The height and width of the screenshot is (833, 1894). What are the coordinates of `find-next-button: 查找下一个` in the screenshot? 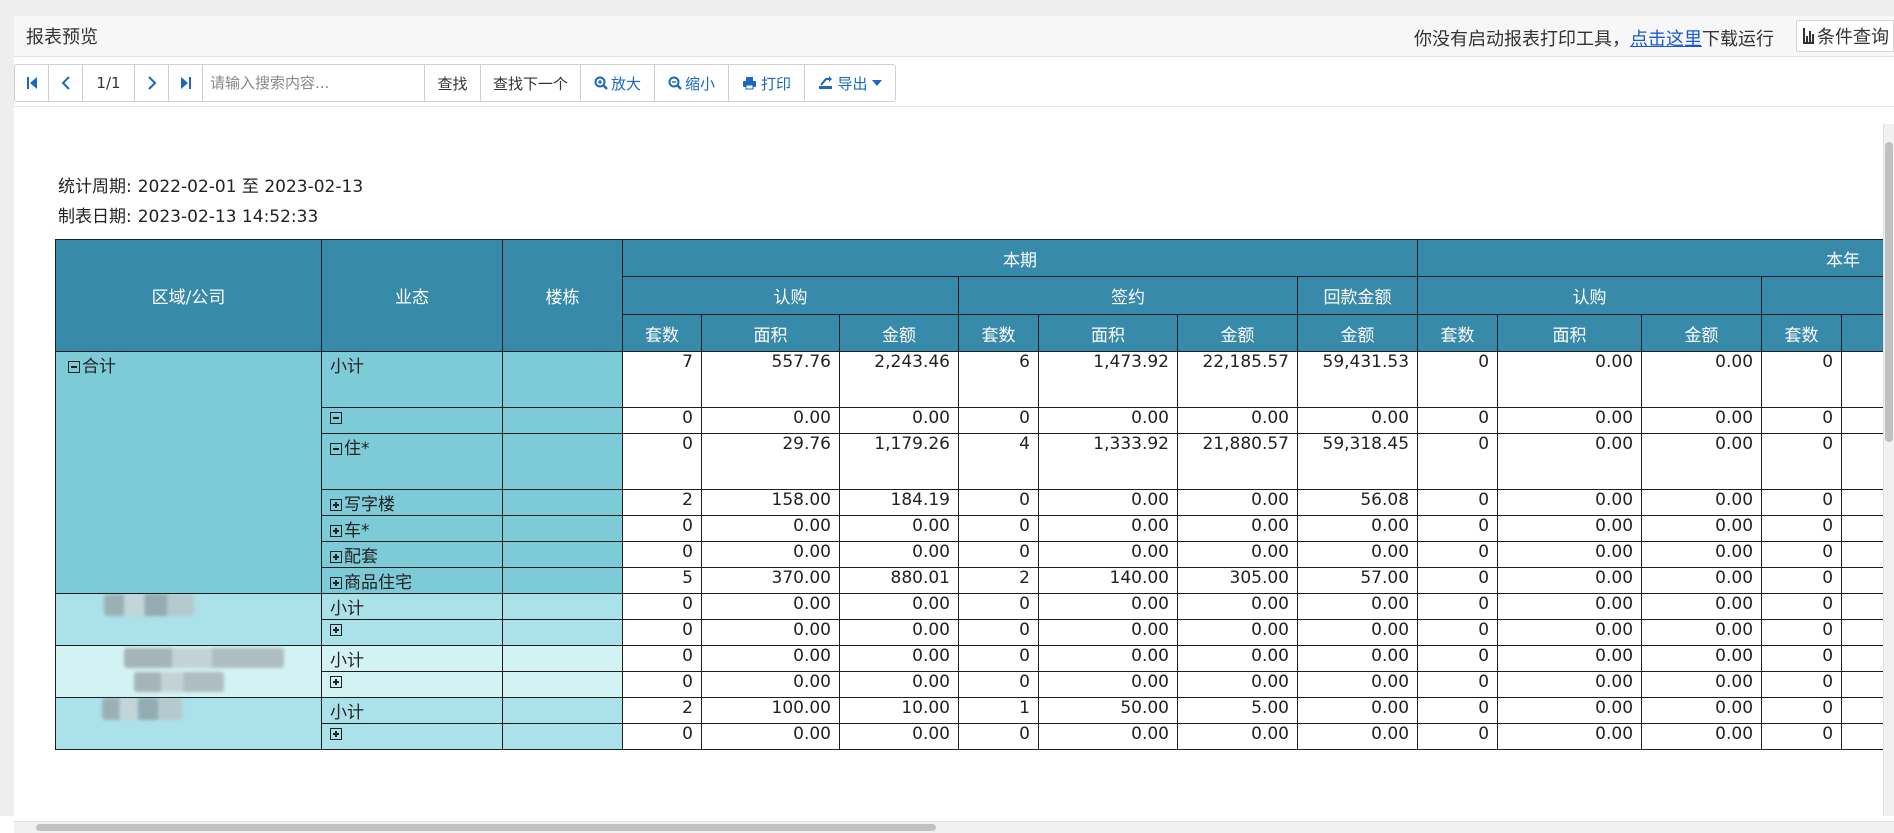 It's located at (531, 83).